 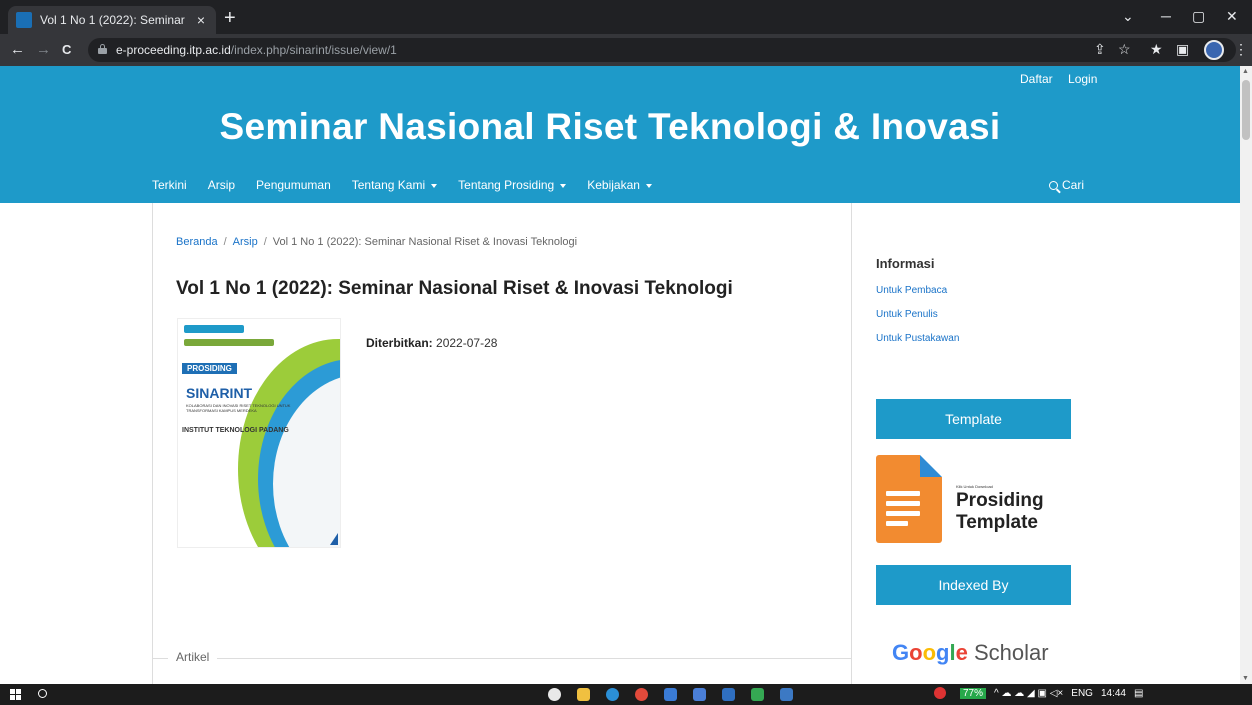 I want to click on nav-arsip: Arsip, so click(x=221, y=185).